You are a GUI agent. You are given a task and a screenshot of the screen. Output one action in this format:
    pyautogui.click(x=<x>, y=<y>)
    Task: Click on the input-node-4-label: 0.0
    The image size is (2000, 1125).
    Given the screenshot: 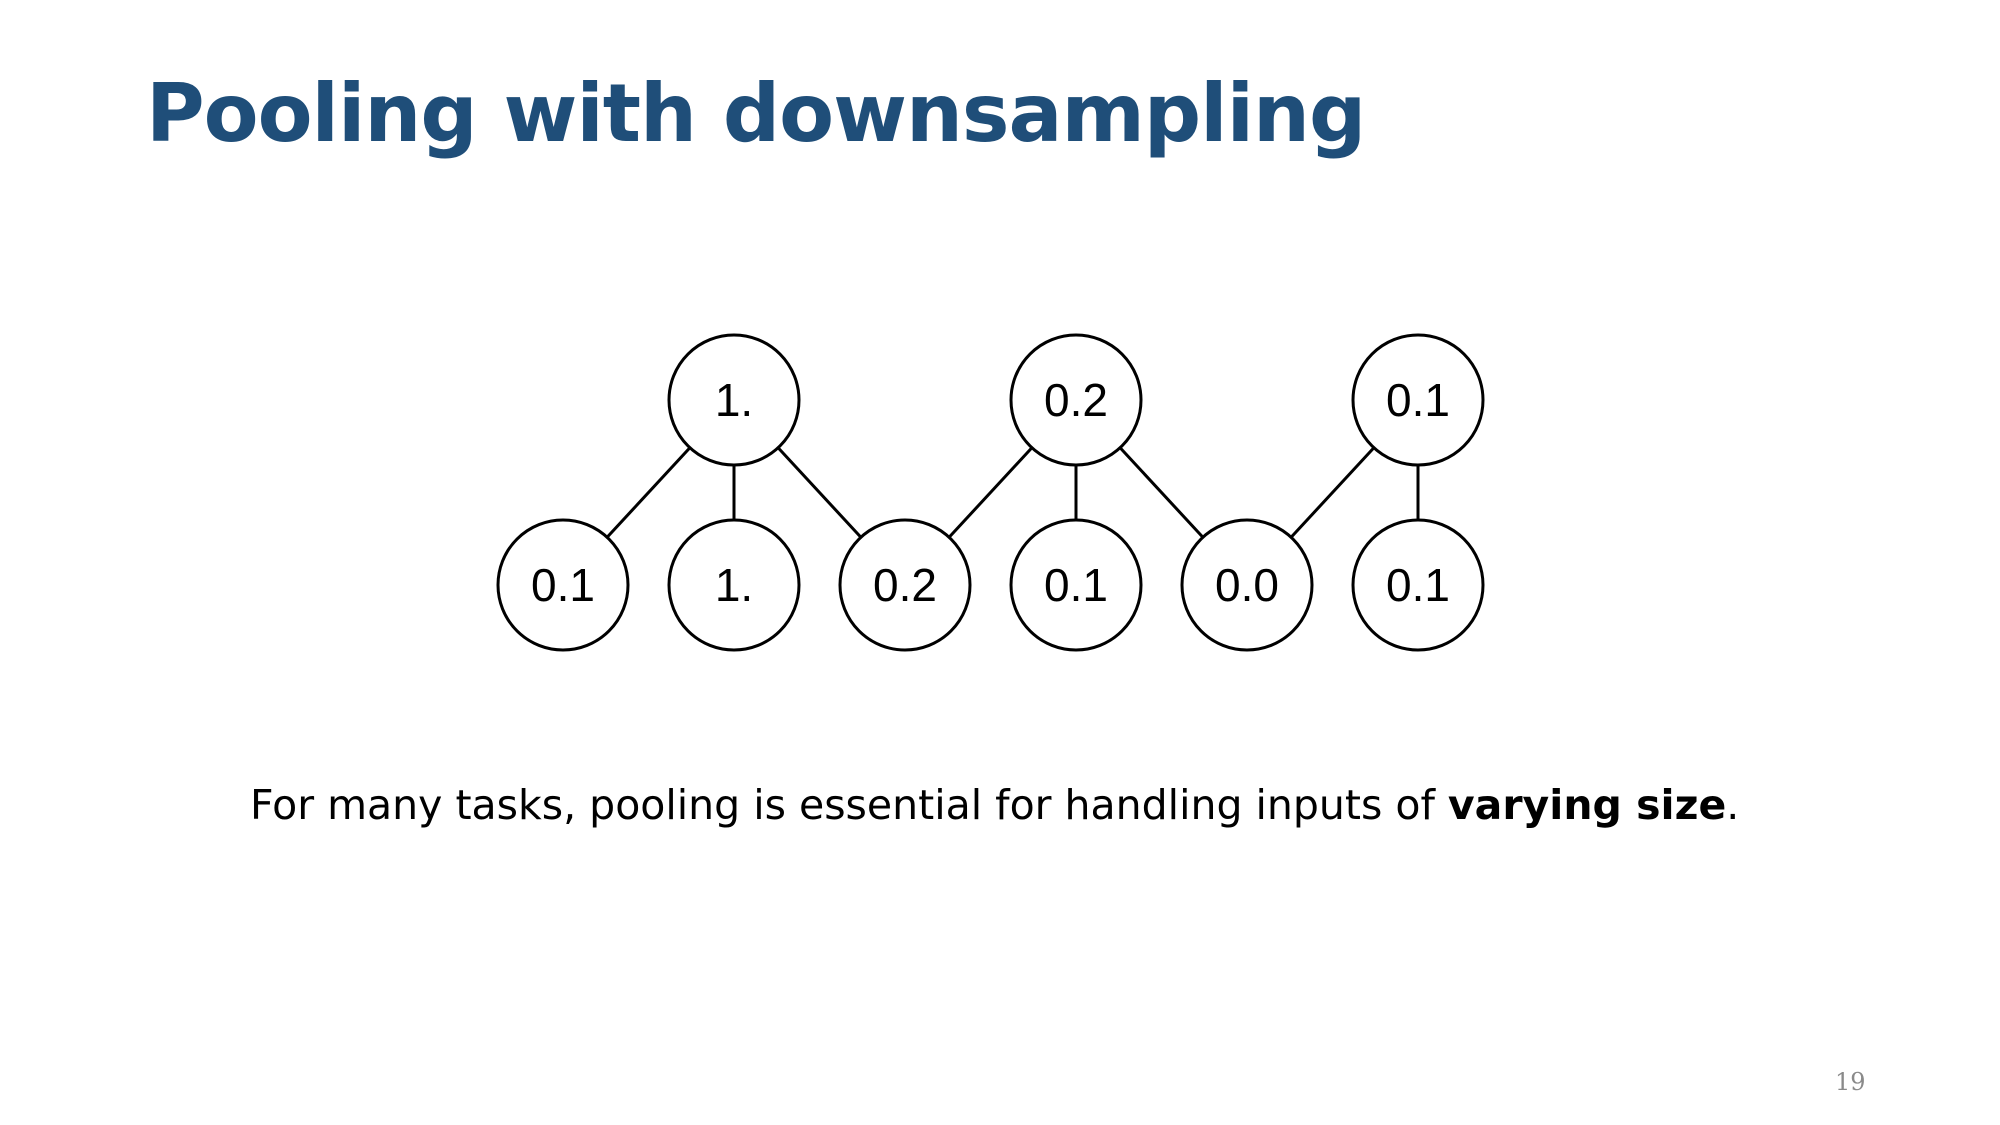 What is the action you would take?
    pyautogui.click(x=1247, y=585)
    